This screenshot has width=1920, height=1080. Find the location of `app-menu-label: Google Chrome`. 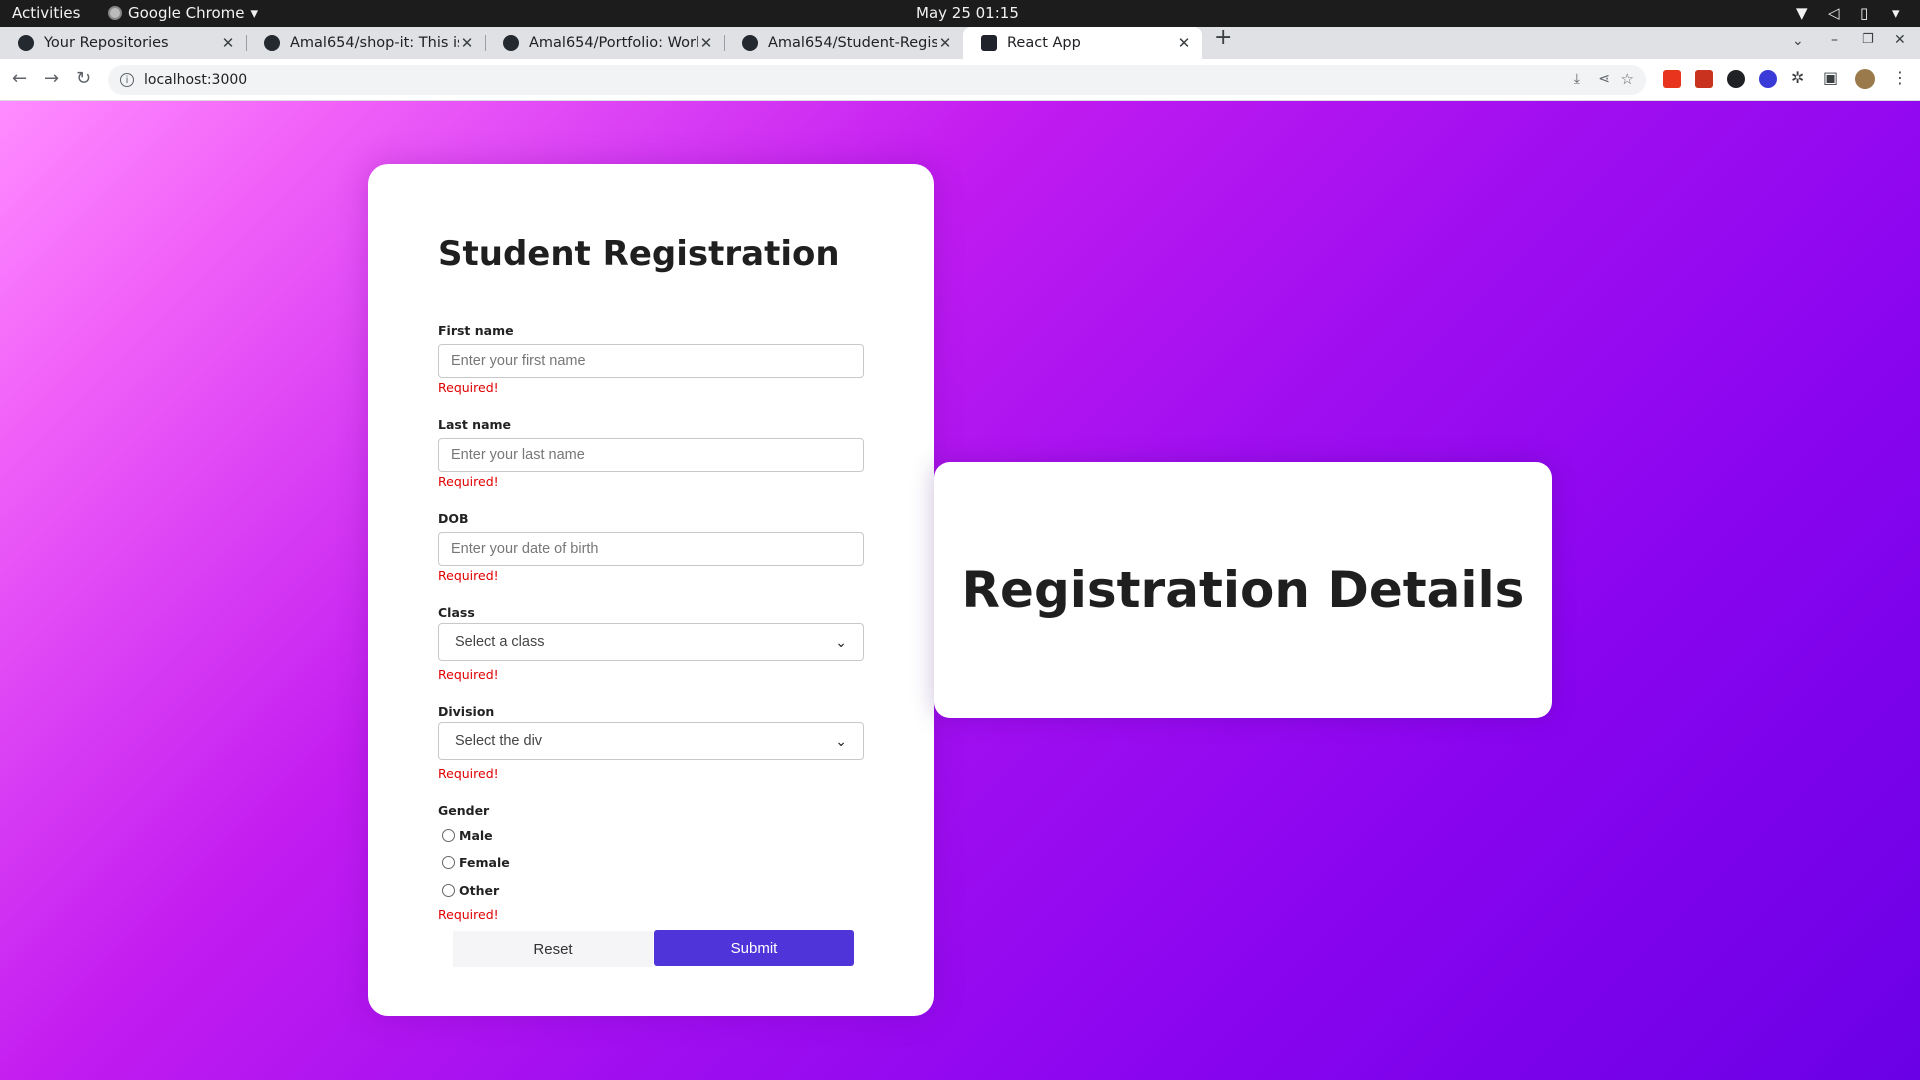

app-menu-label: Google Chrome is located at coordinates (186, 13).